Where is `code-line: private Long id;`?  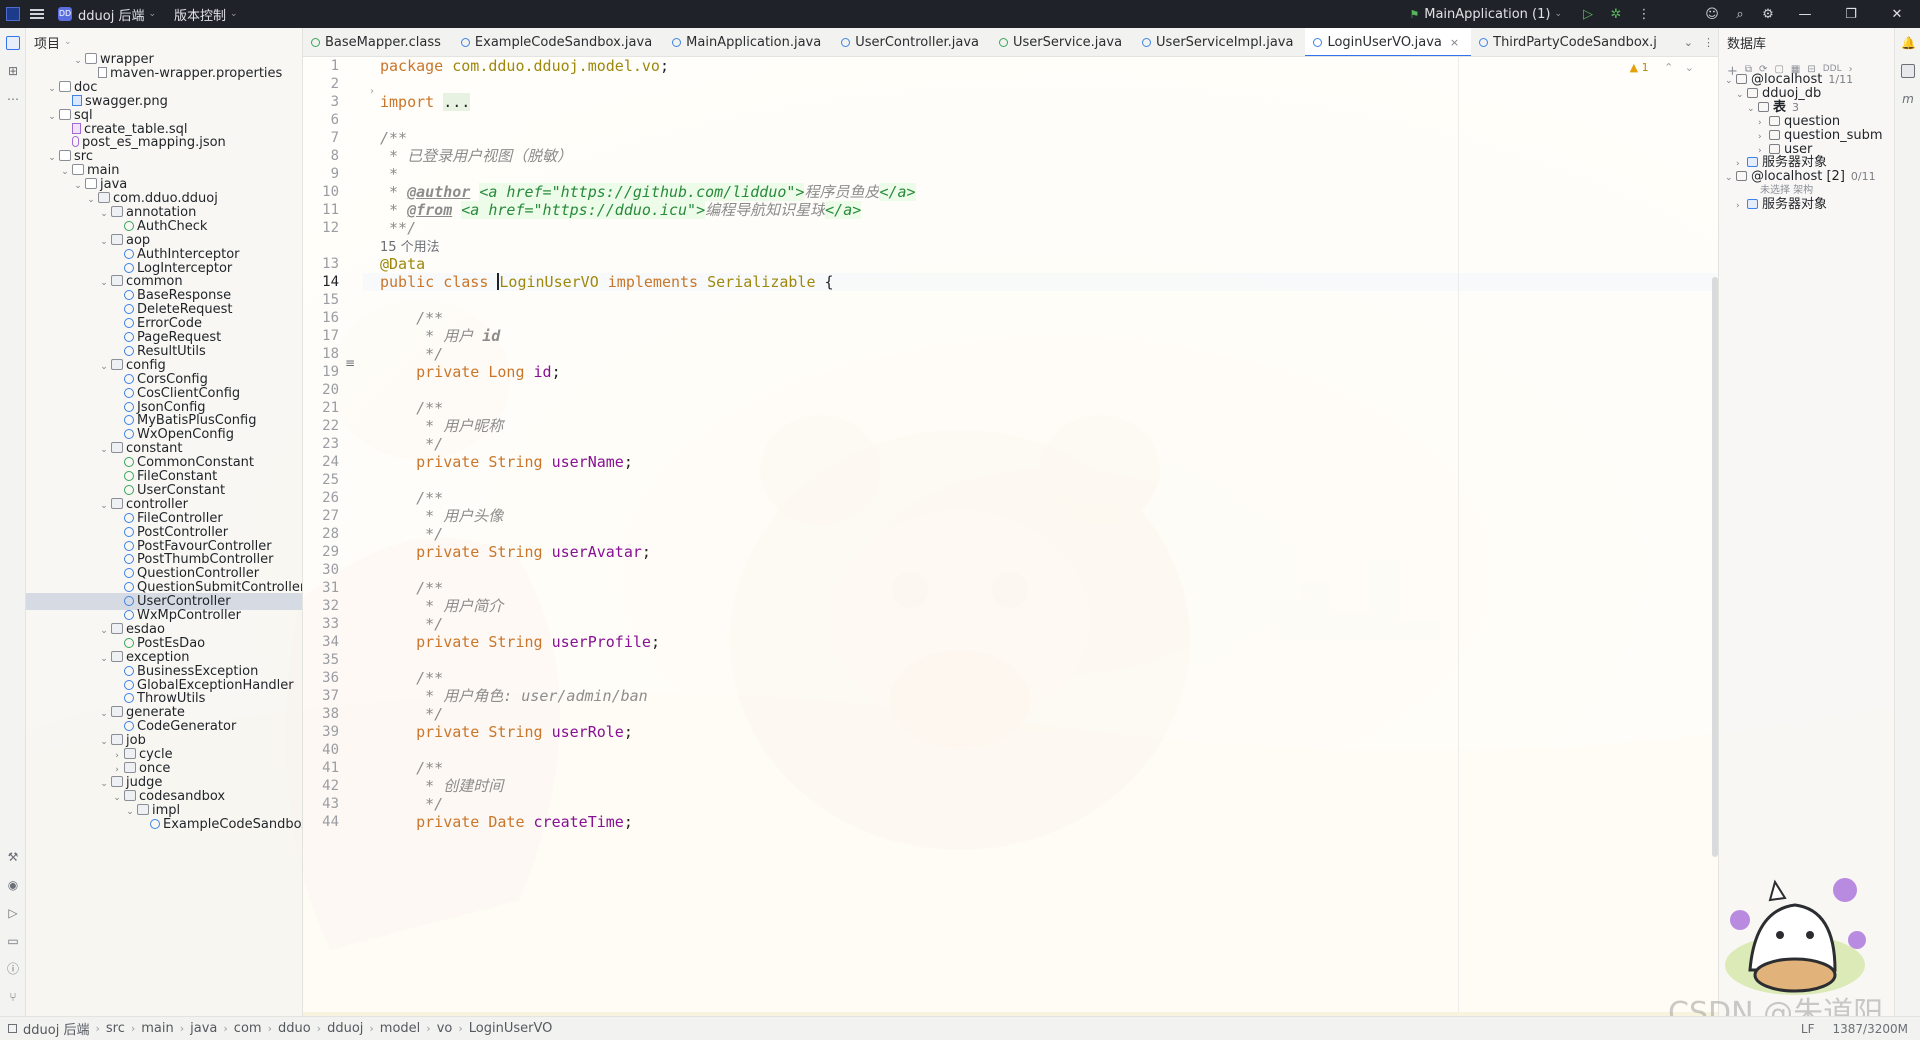
code-line: private Long id; is located at coordinates (470, 372).